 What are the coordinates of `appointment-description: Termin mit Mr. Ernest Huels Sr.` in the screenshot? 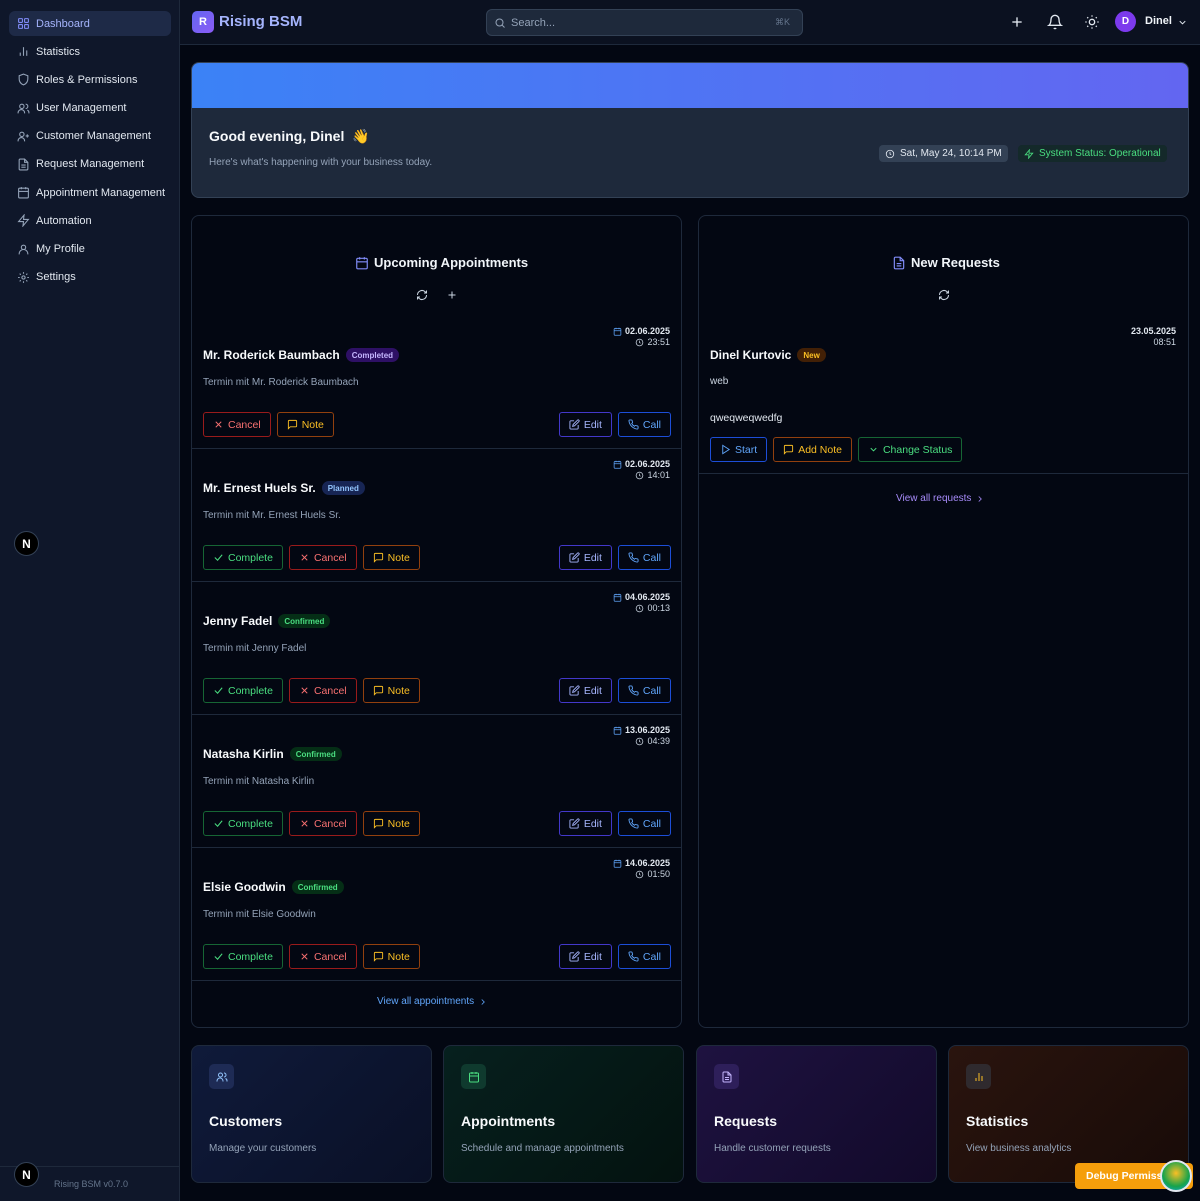 It's located at (272, 515).